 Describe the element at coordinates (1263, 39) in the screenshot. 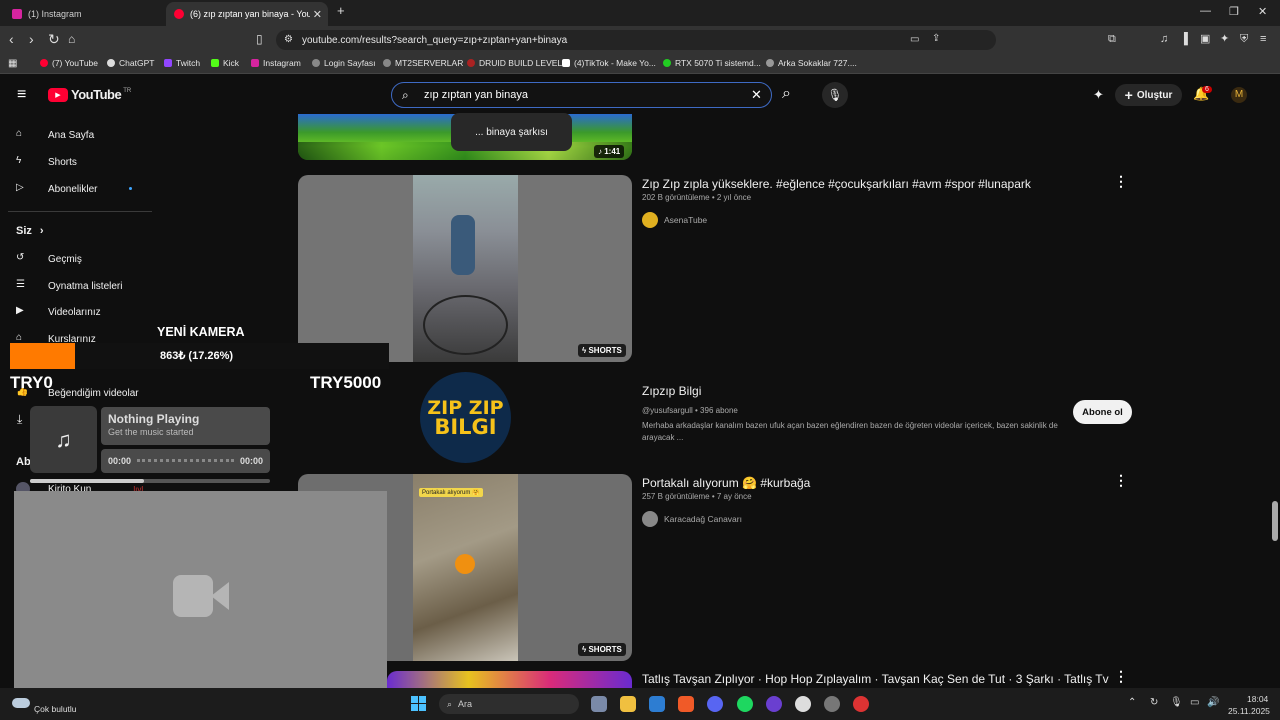

I see `menu-icon: ≡` at that location.